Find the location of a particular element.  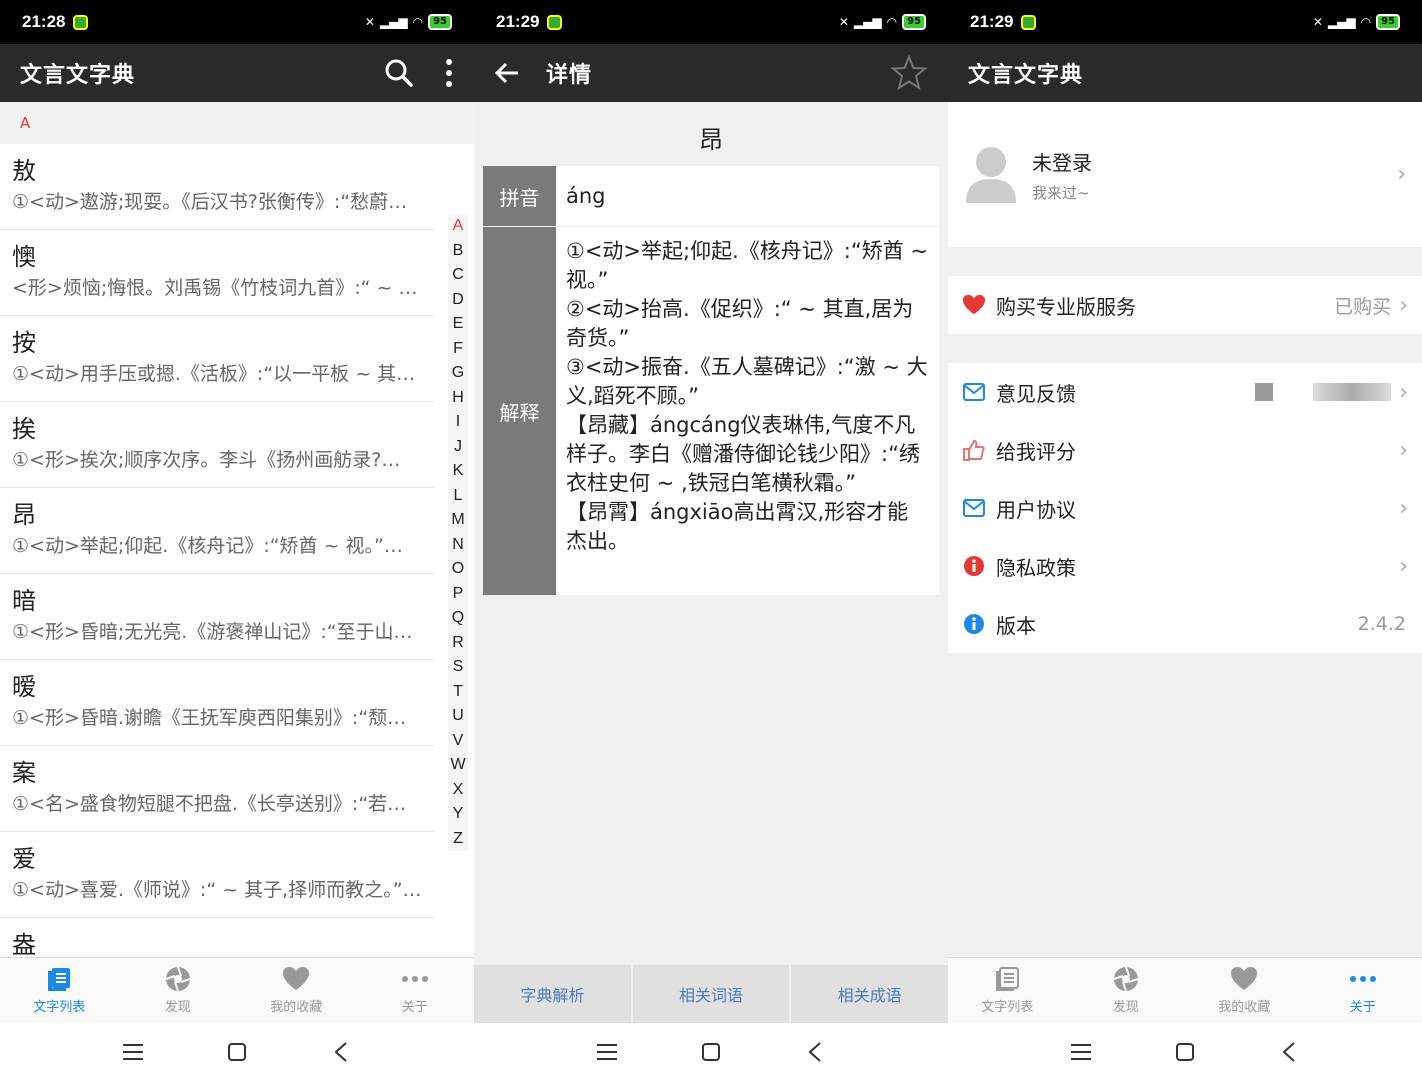

privacy-row: 隐私政策 › is located at coordinates (1185, 566).